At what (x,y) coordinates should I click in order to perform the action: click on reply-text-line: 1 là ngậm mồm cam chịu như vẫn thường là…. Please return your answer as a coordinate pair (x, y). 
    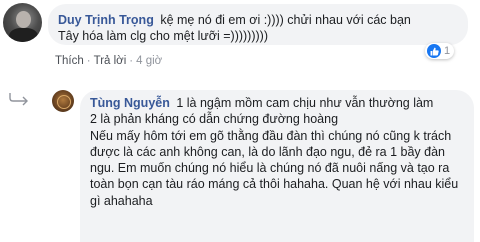
    Looking at the image, I should click on (305, 103).